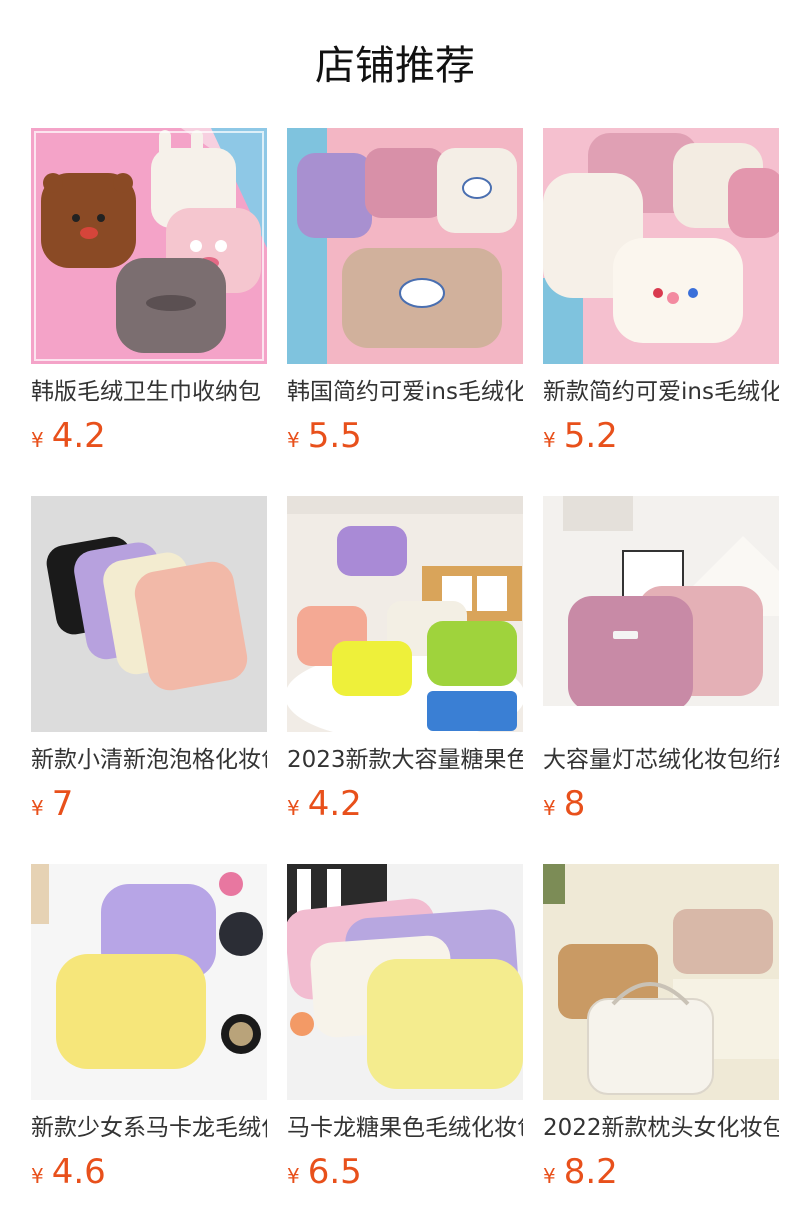 This screenshot has height=1232, width=790. Describe the element at coordinates (590, 1172) in the screenshot. I see `price-value: 8.2` at that location.